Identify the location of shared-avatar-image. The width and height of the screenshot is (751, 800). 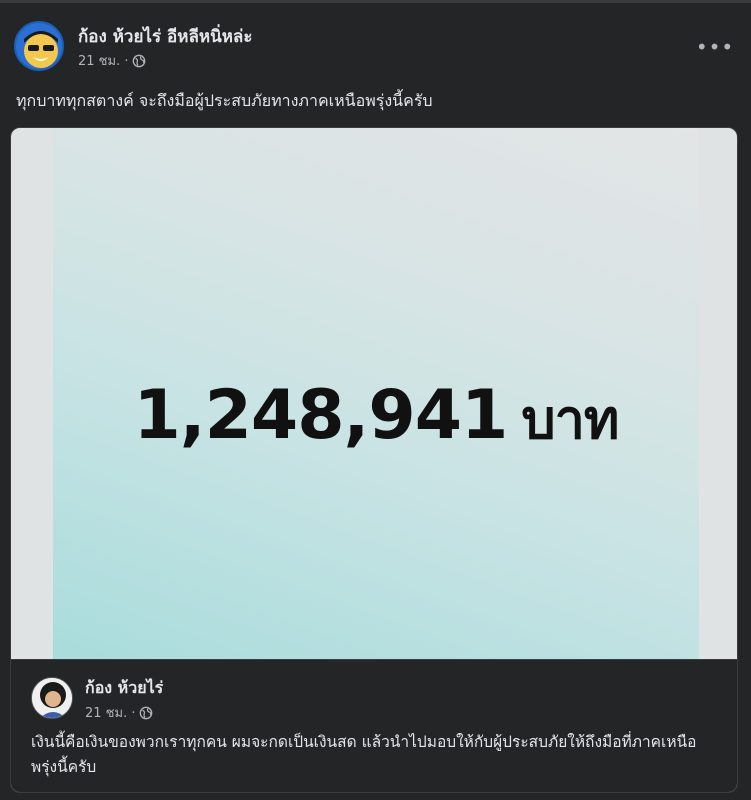
(52, 698).